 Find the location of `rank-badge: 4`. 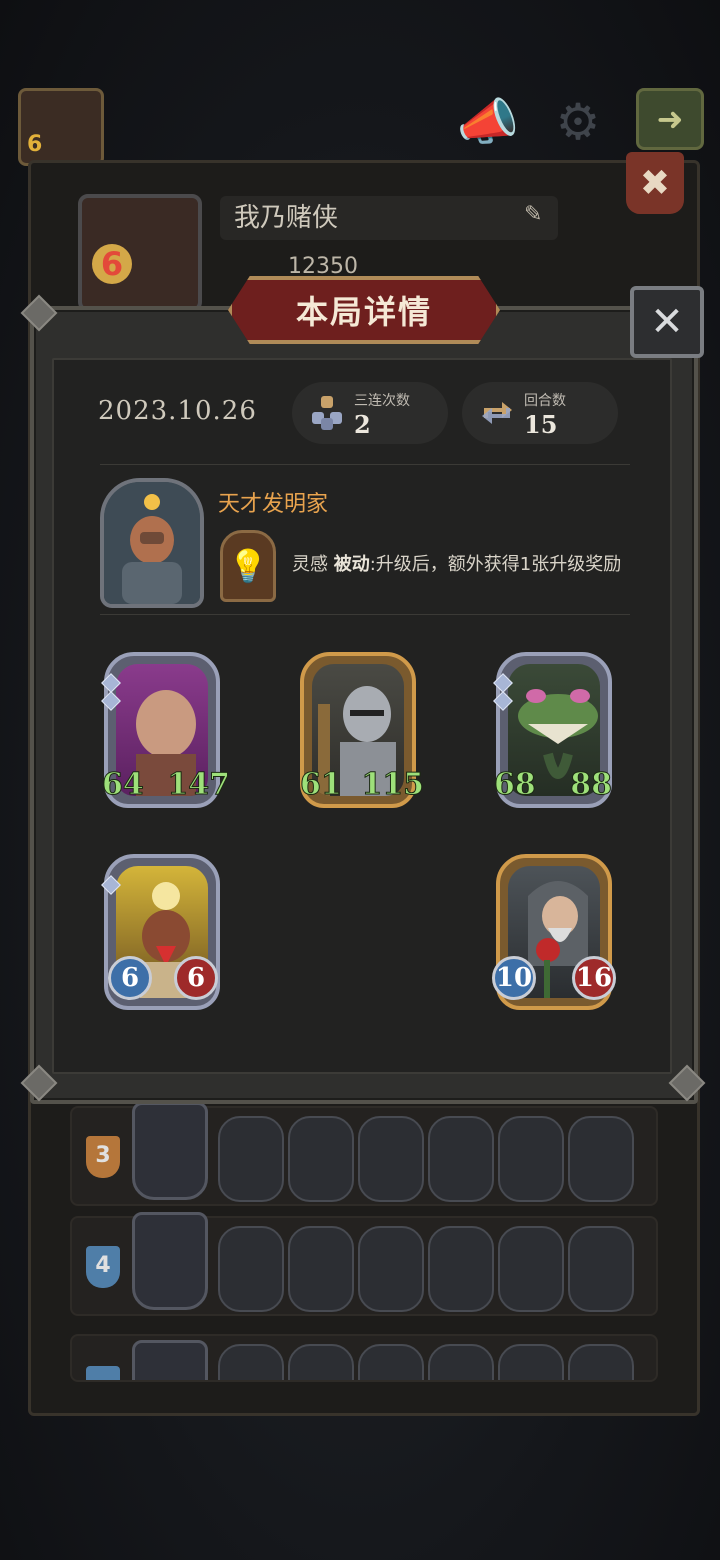

rank-badge: 4 is located at coordinates (103, 1267).